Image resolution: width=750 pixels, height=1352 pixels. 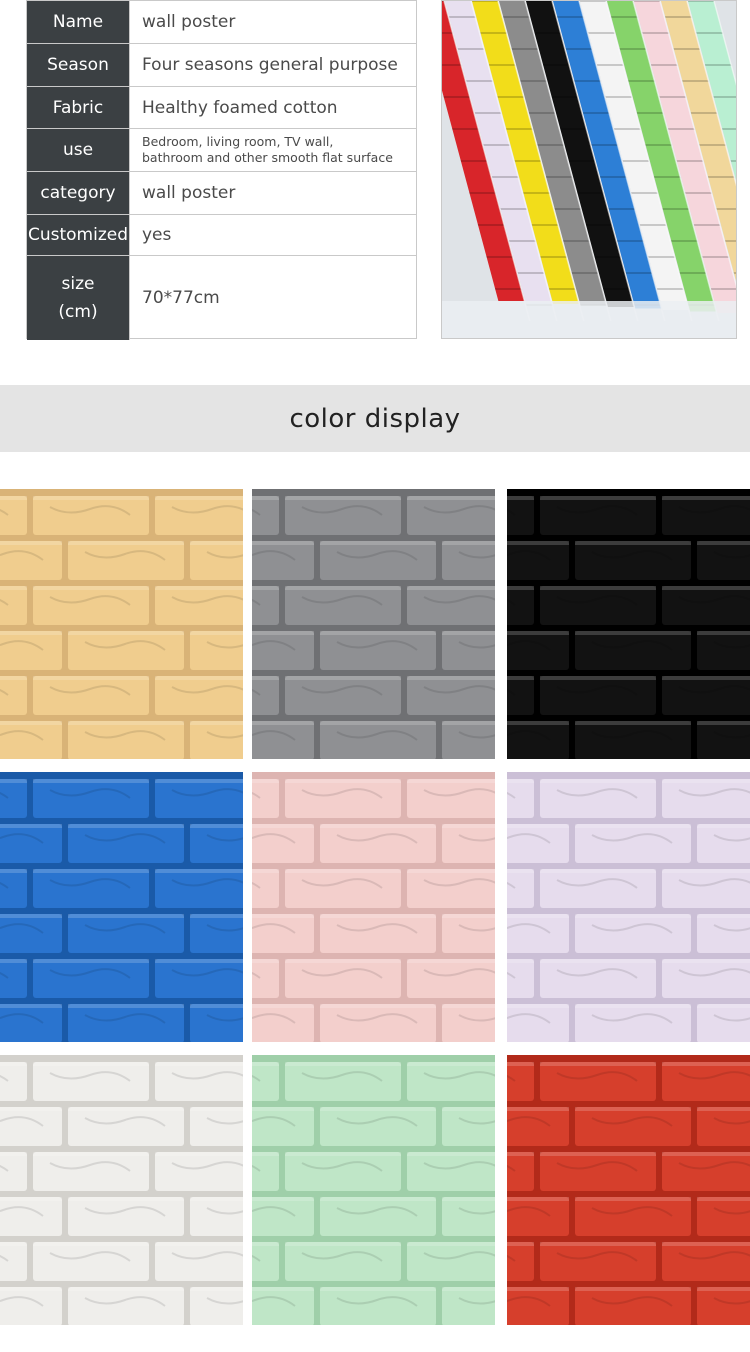 I want to click on spec-value: yes, so click(x=272, y=235).